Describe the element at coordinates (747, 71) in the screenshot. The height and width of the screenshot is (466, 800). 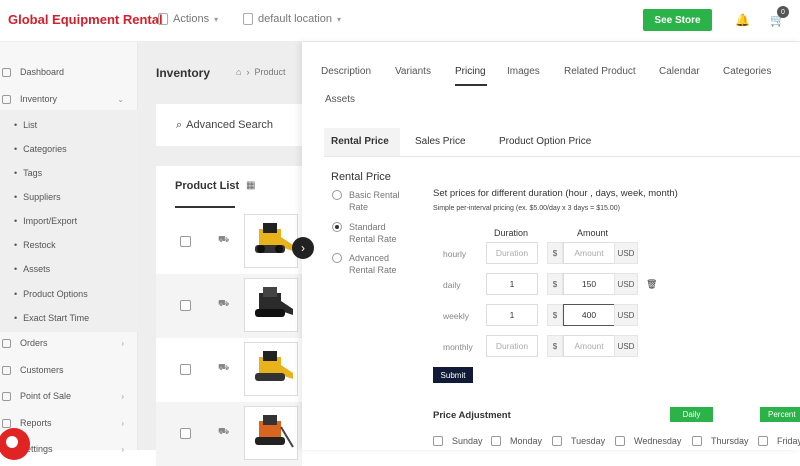
I see `tab-categories: Categories` at that location.